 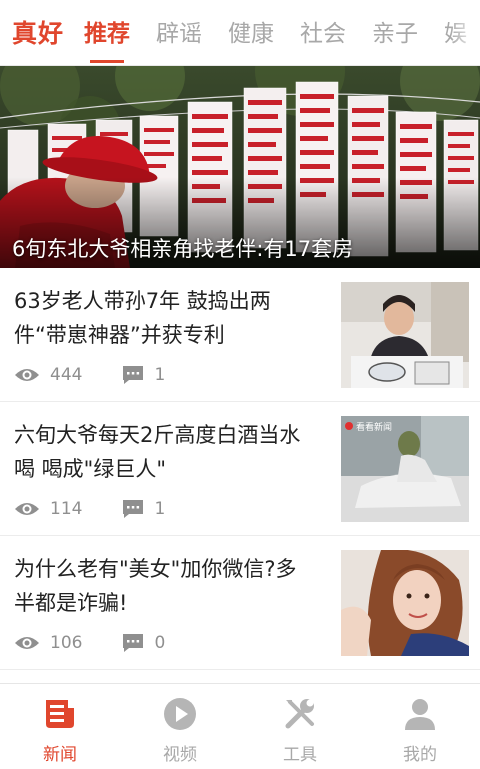 I want to click on view-count-value: 114, so click(x=66, y=509).